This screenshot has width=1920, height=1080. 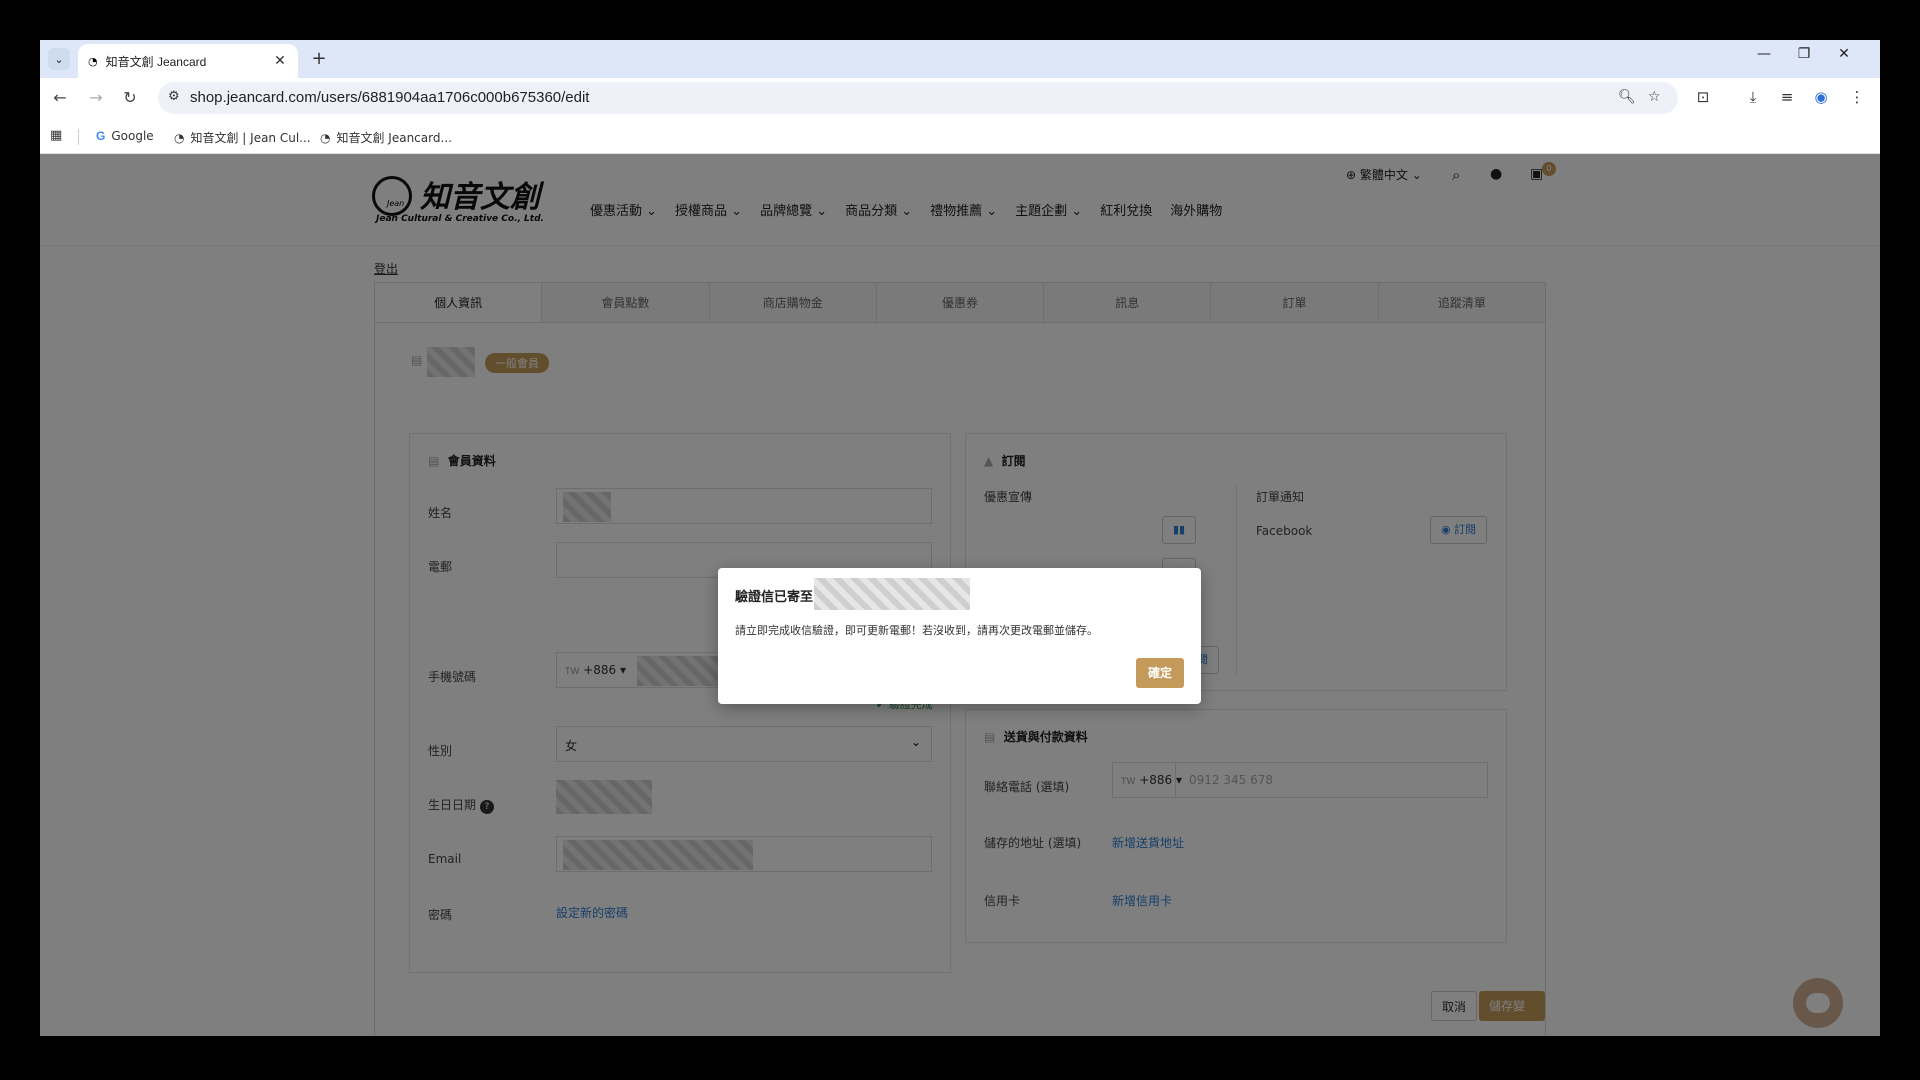 What do you see at coordinates (130, 97) in the screenshot?
I see `reload-icon: ↻` at bounding box center [130, 97].